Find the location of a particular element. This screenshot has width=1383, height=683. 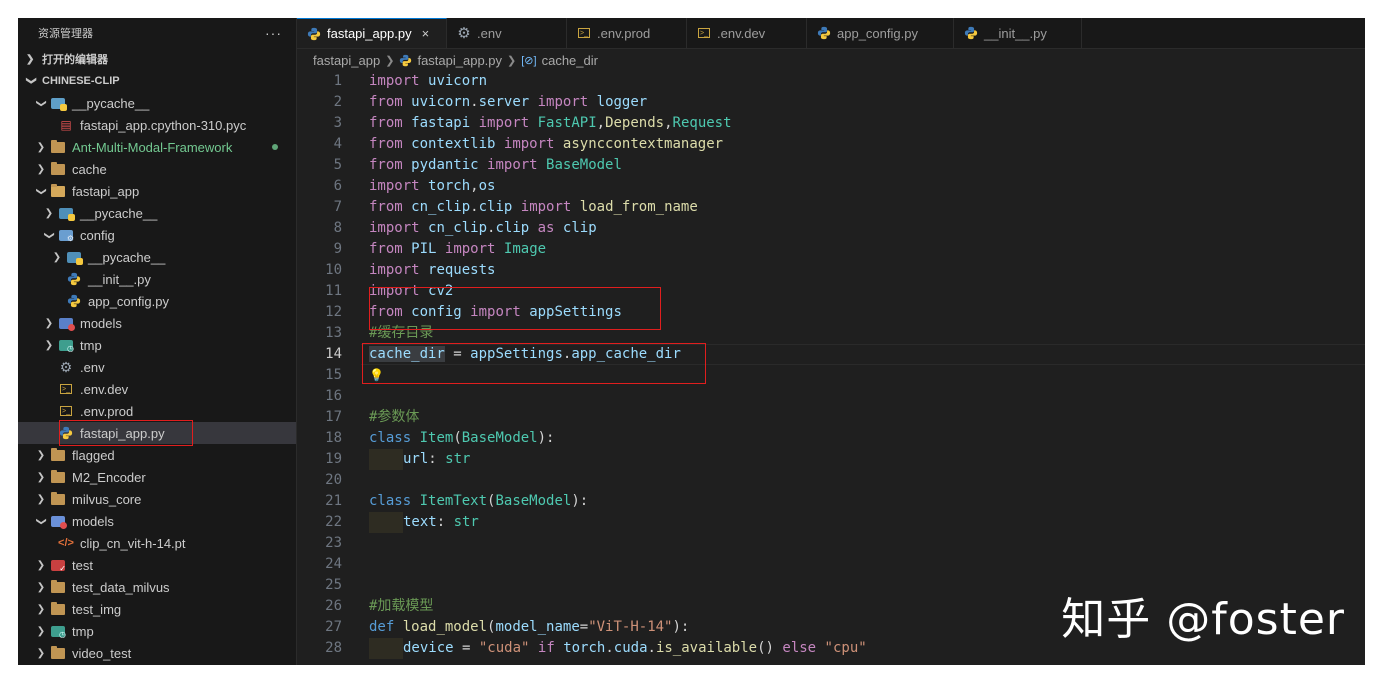

close-icon: × is located at coordinates (426, 33).